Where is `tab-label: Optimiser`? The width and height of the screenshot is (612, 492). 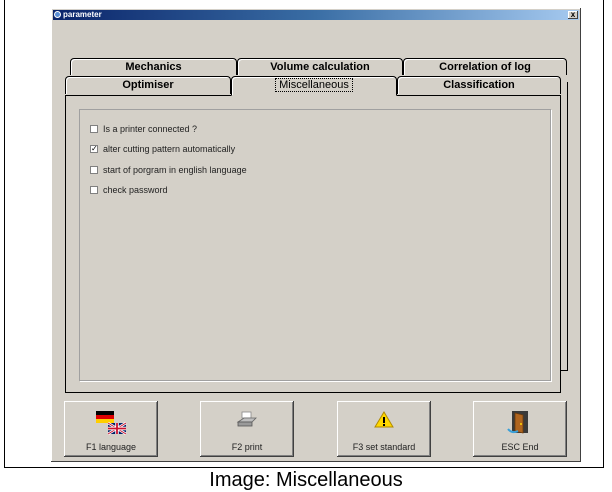
tab-label: Optimiser is located at coordinates (148, 85).